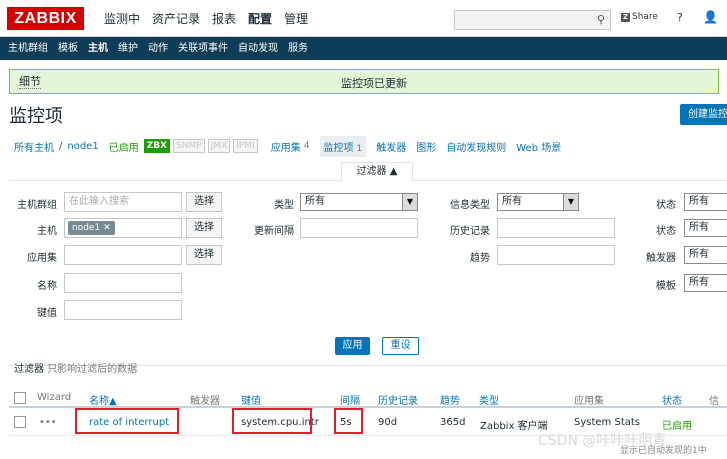 Image resolution: width=727 pixels, height=459 pixels. What do you see at coordinates (274, 231) in the screenshot?
I see `update-interval-label: 更新间隔` at bounding box center [274, 231].